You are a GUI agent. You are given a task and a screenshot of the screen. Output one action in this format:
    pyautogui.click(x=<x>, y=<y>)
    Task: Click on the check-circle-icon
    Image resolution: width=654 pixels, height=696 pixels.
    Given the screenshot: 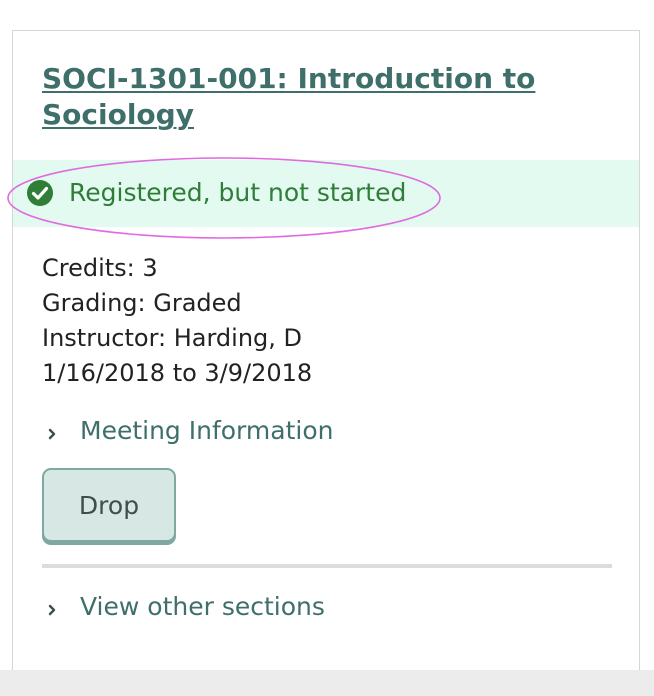 What is the action you would take?
    pyautogui.click(x=40, y=193)
    